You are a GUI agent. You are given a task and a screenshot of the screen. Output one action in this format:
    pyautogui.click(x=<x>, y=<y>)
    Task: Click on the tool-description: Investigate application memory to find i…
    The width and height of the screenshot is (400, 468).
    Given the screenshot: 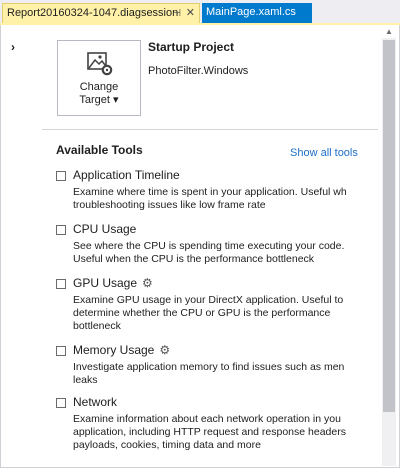 What is the action you would take?
    pyautogui.click(x=209, y=373)
    